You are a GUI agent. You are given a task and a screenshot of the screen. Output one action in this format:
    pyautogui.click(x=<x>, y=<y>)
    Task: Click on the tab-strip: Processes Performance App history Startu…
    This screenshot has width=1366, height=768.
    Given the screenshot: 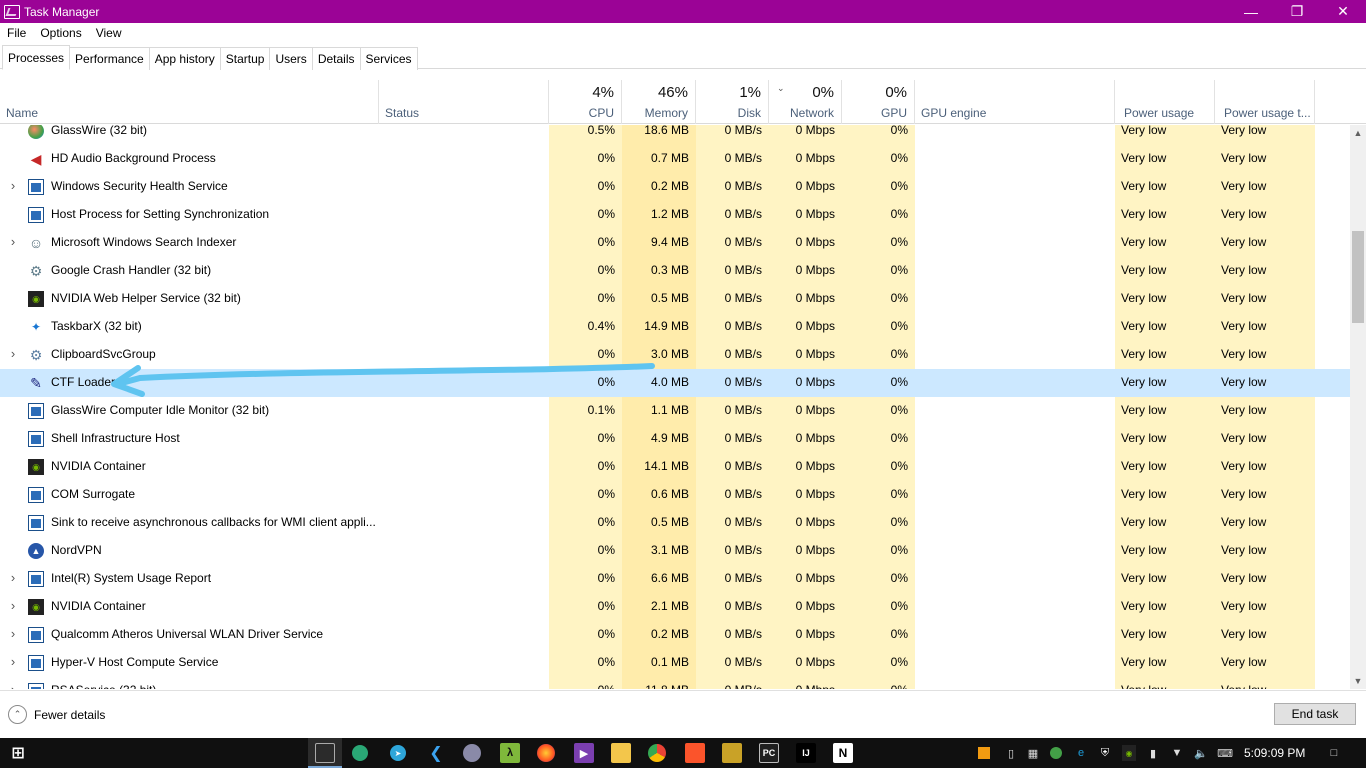 What is the action you would take?
    pyautogui.click(x=683, y=57)
    